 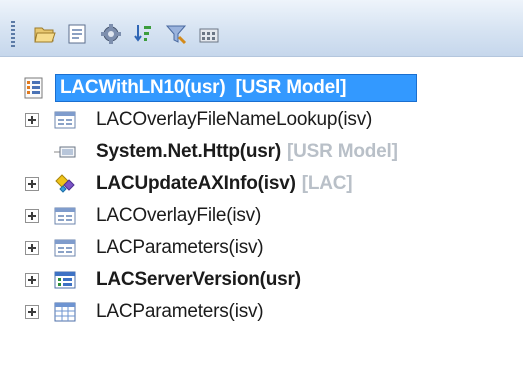 What do you see at coordinates (77, 34) in the screenshot?
I see `document-icon` at bounding box center [77, 34].